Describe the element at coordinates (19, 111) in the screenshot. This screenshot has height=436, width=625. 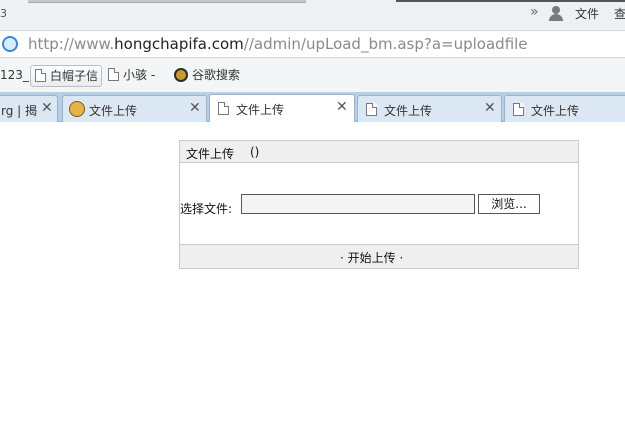
I see `tab-label: rg | 揭` at that location.